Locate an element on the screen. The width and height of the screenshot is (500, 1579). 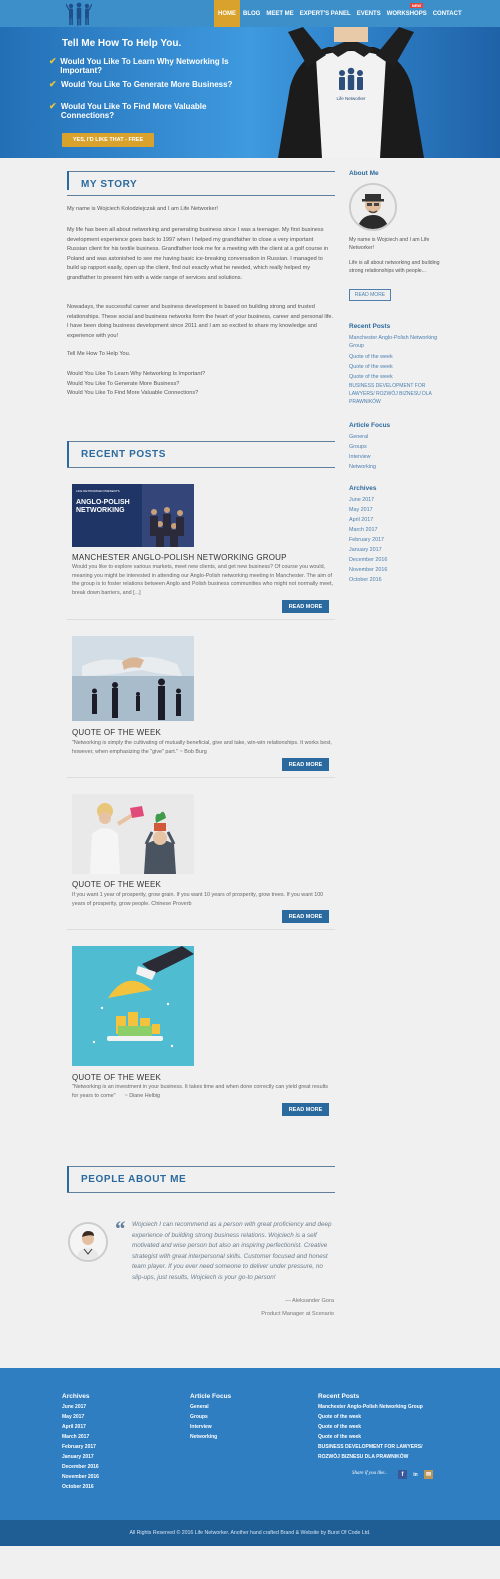
watering-plant-image is located at coordinates (133, 834).